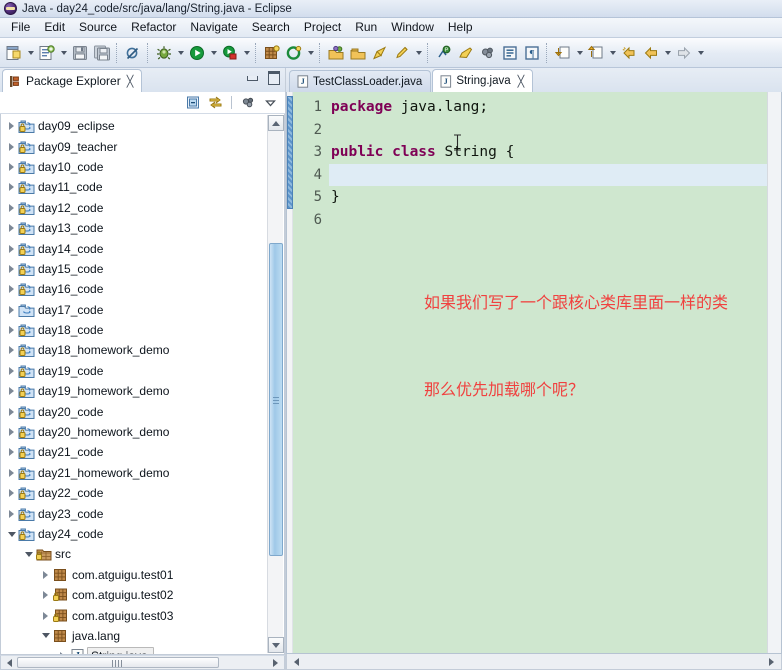 Image resolution: width=782 pixels, height=670 pixels. I want to click on tree-item: day22_code, so click(134, 493).